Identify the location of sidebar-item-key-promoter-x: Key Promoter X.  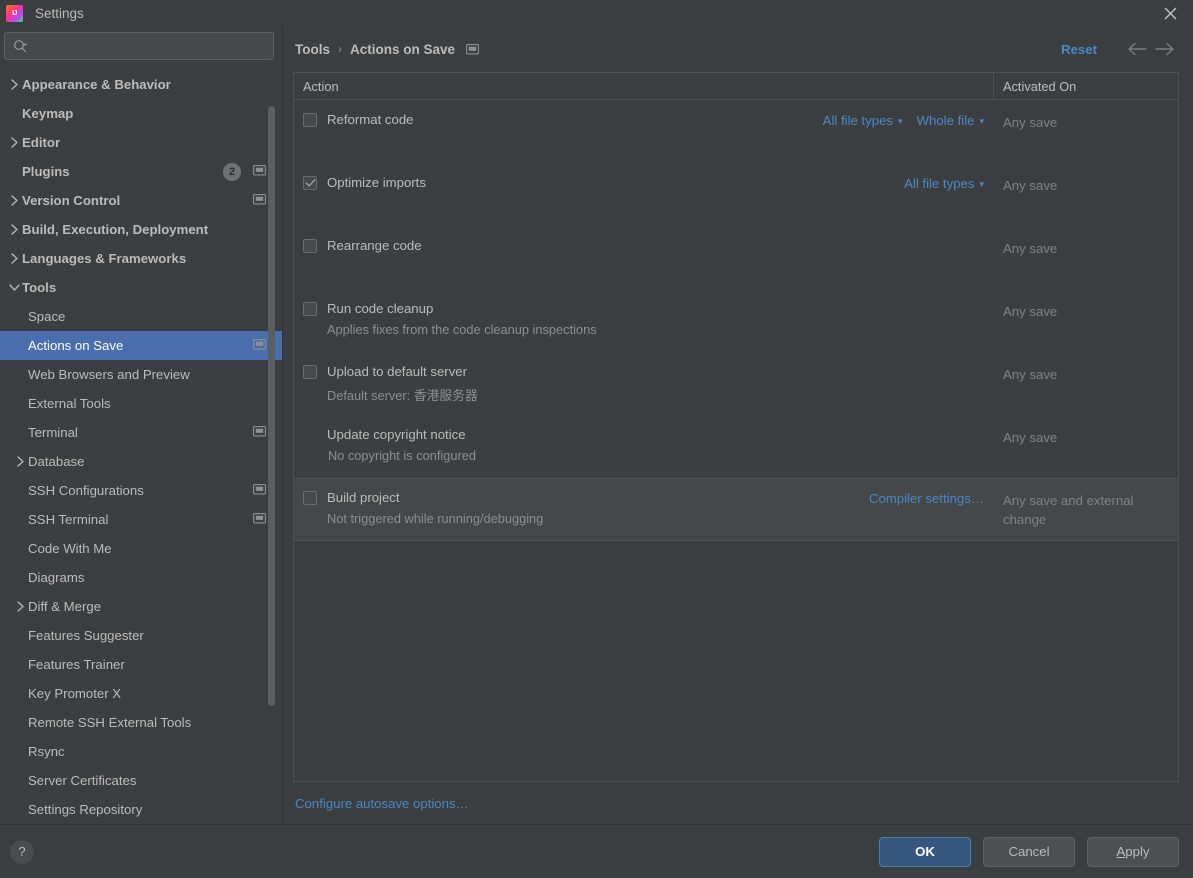
(141, 693).